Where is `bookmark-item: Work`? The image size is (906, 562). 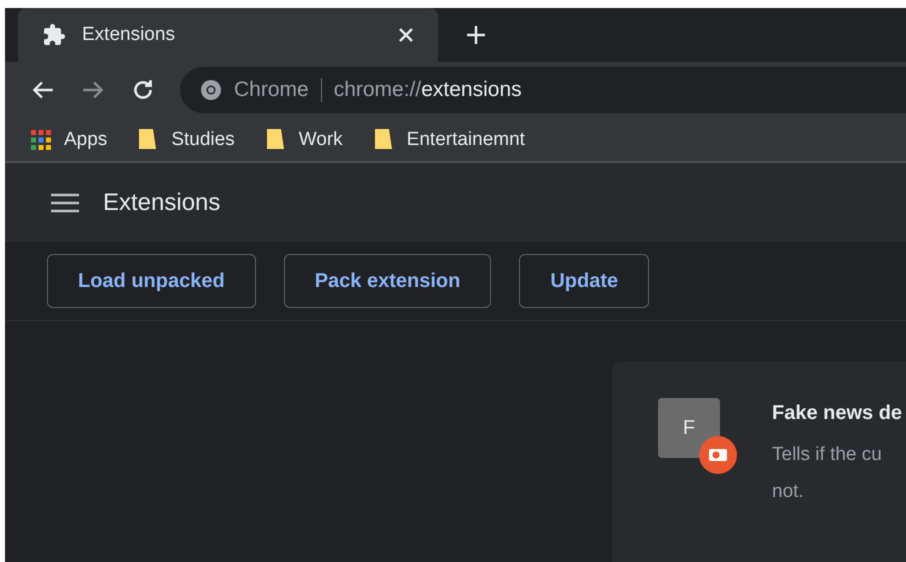 bookmark-item: Work is located at coordinates (303, 140).